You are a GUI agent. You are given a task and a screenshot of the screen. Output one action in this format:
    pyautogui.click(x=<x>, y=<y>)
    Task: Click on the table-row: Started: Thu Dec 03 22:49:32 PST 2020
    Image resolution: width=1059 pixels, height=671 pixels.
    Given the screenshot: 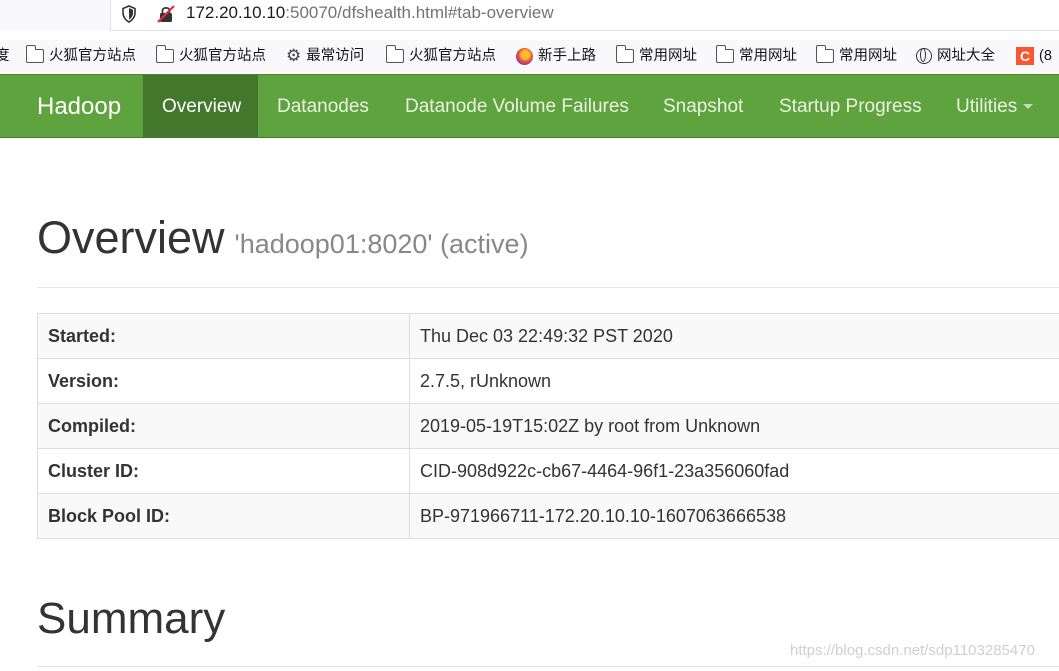 What is the action you would take?
    pyautogui.click(x=548, y=336)
    